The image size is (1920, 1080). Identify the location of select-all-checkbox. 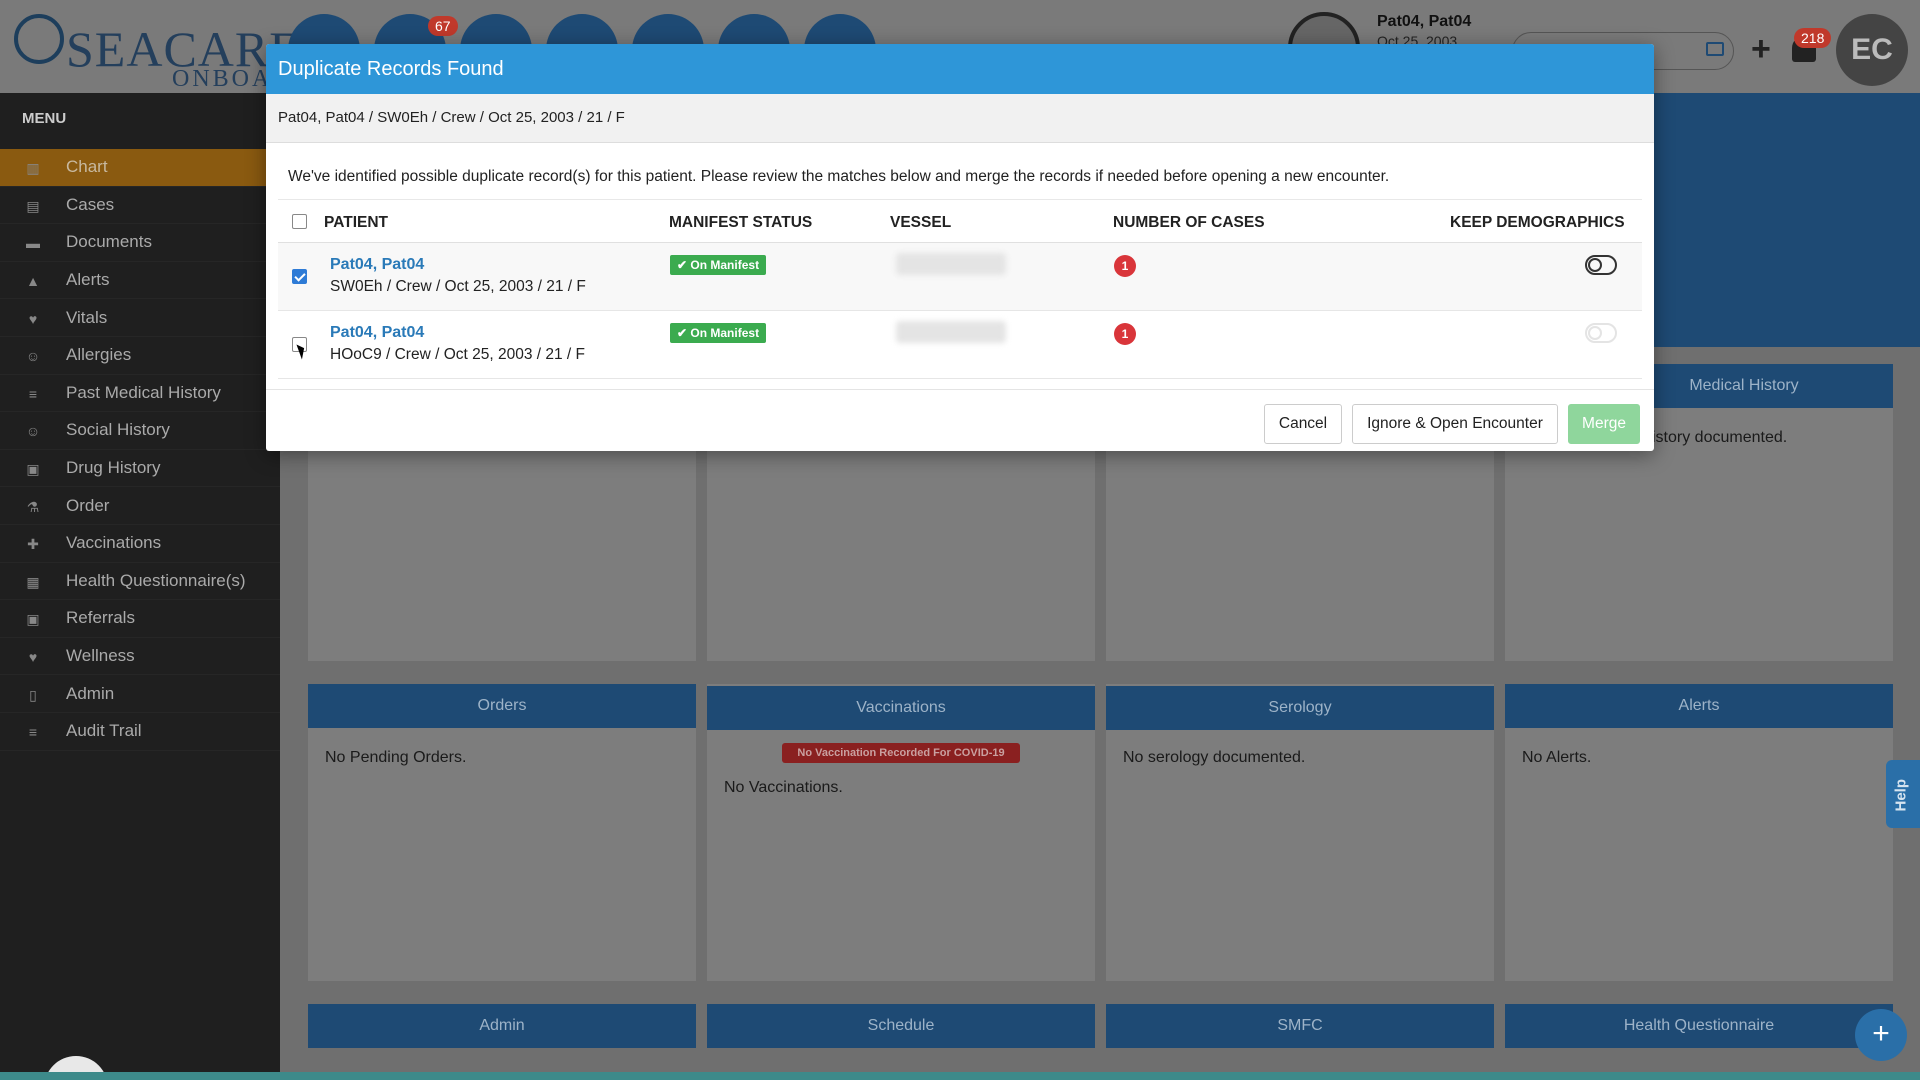
(299, 221).